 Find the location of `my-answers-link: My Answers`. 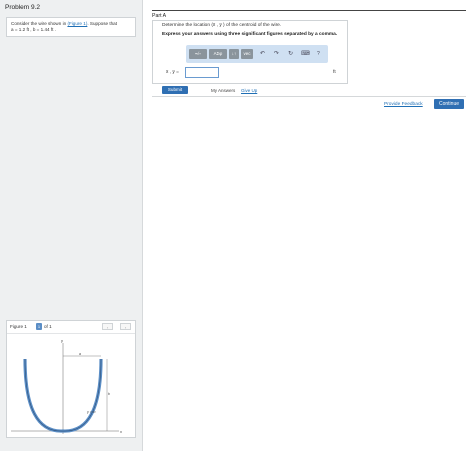

my-answers-link: My Answers is located at coordinates (223, 90).